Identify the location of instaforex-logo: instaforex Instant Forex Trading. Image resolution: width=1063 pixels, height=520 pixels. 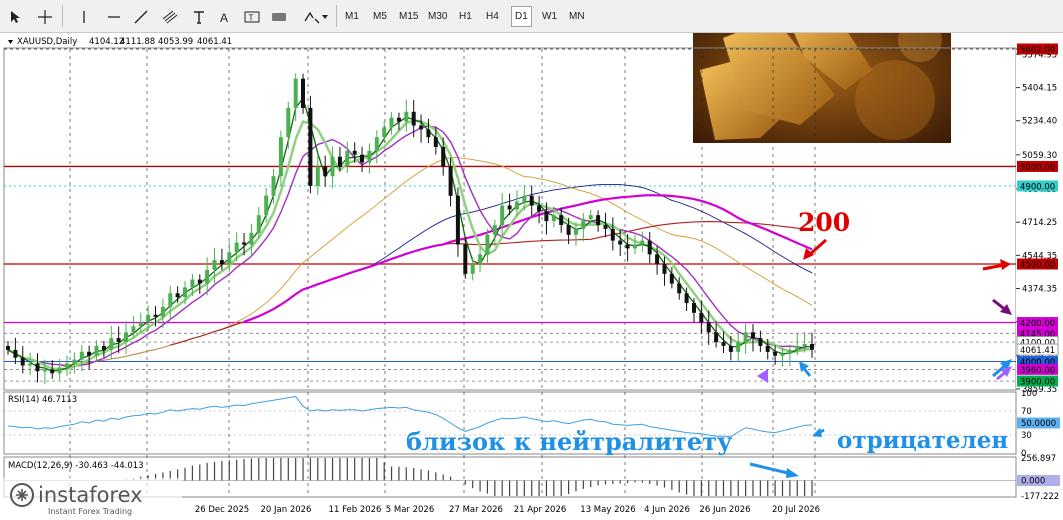
(91, 499).